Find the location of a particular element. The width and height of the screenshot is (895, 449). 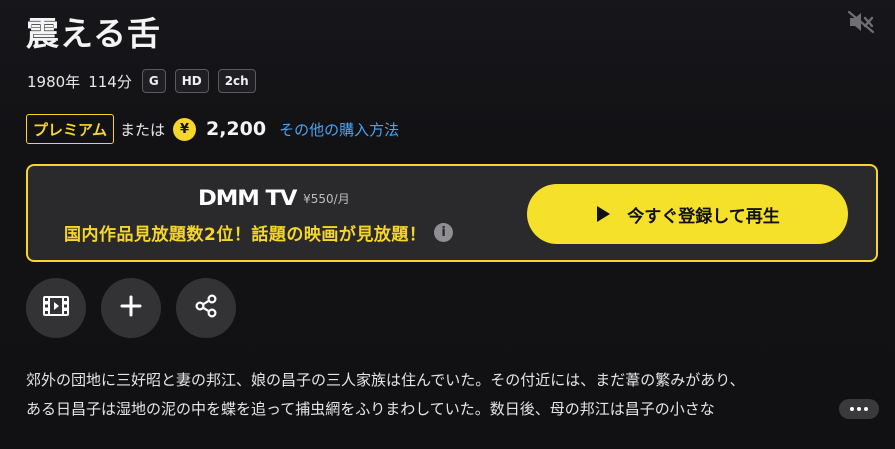

promo-catchphrase: 国内作品見放題数2位！話題の映画が見放題！ is located at coordinates (245, 235).